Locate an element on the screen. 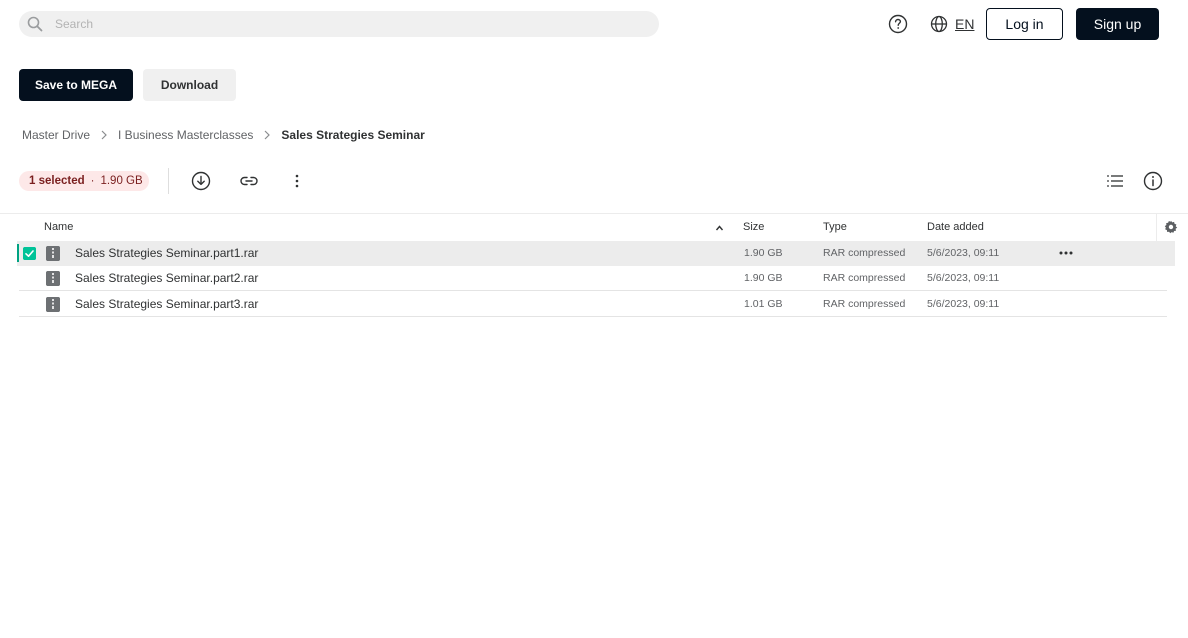 Image resolution: width=1188 pixels, height=638 pixels. breadcrumb-item-business-masterclasses: I Business Masterclasses is located at coordinates (185, 135).